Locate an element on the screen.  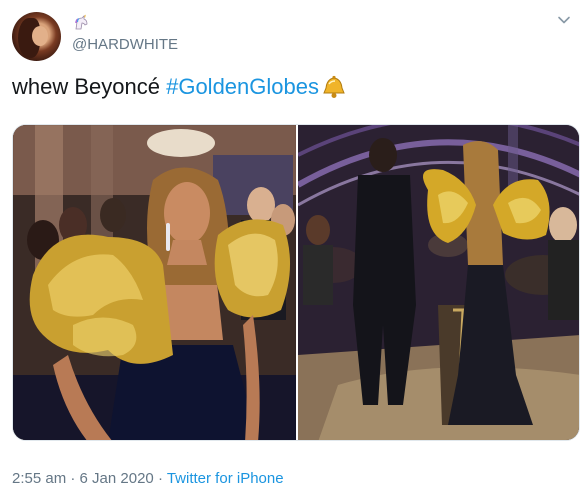
tweet-source-link: Twitter for iPhone is located at coordinates (225, 478).